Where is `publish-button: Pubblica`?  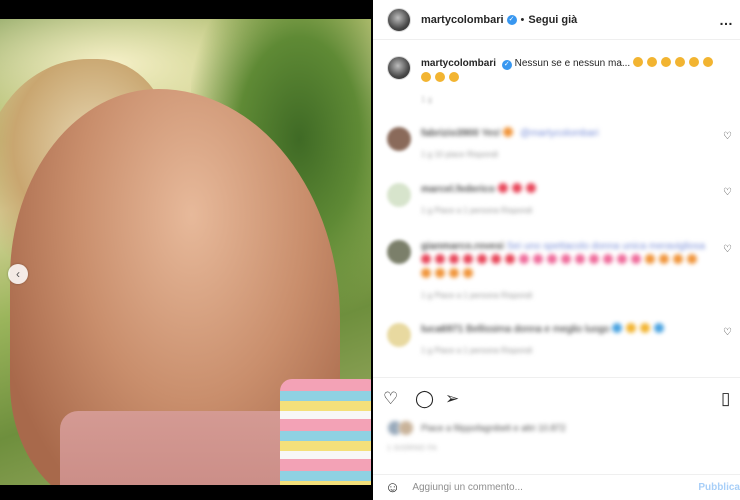
publish-button: Pubblica is located at coordinates (719, 487).